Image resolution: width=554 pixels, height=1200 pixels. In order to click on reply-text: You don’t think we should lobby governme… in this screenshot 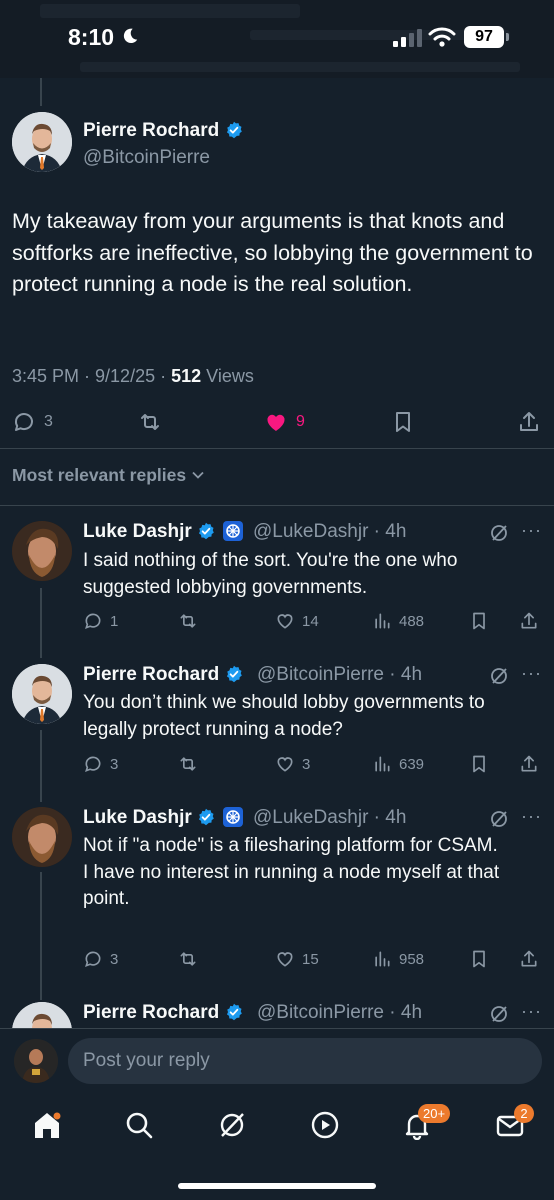, I will do `click(284, 716)`.